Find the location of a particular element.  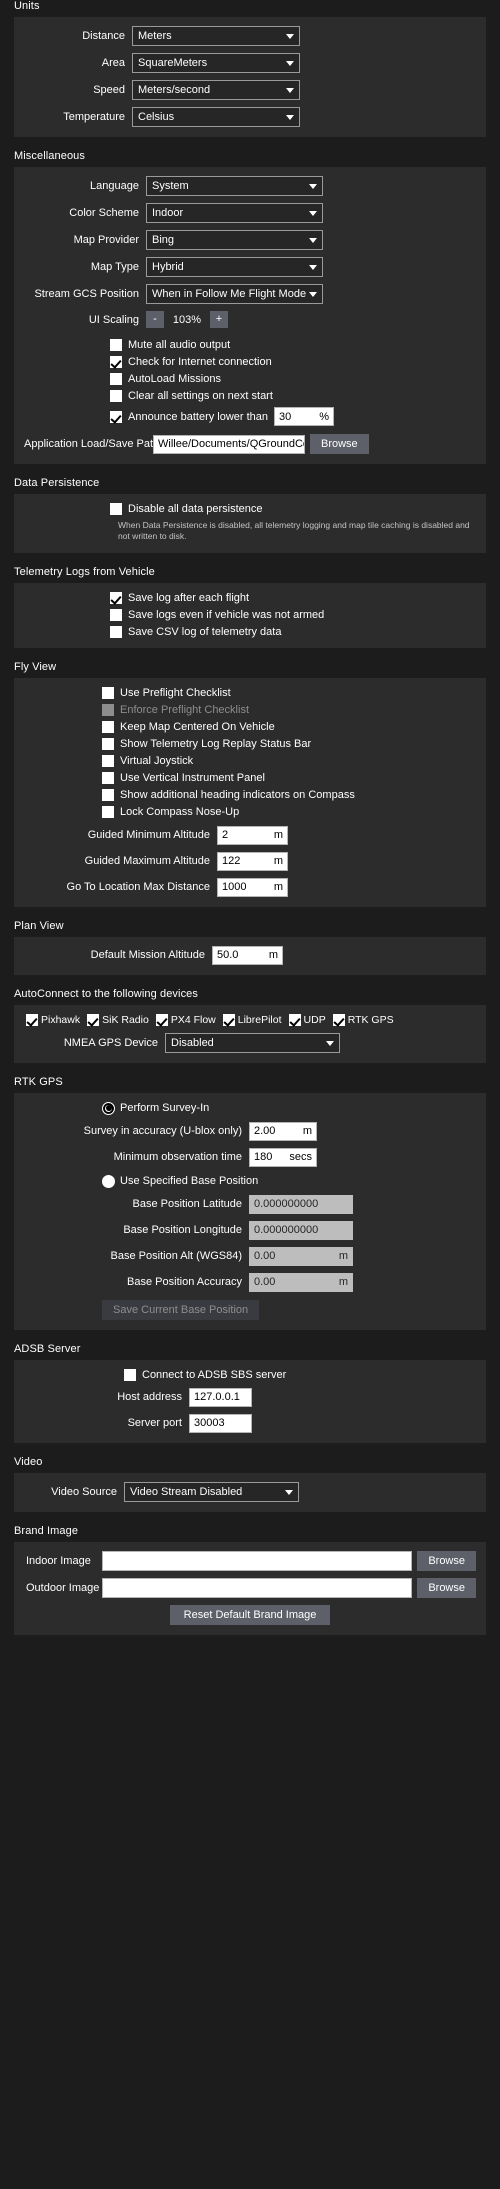

checkbox-autoconnect-pixhawk: Pixhawk is located at coordinates (53, 1019).